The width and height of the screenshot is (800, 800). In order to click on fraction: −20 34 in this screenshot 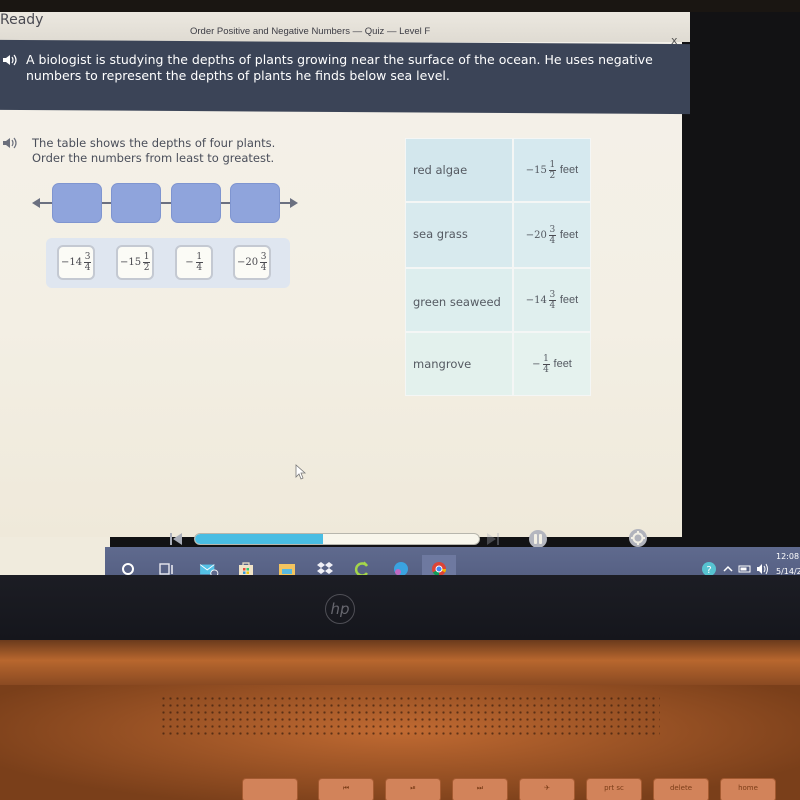, I will do `click(252, 262)`.